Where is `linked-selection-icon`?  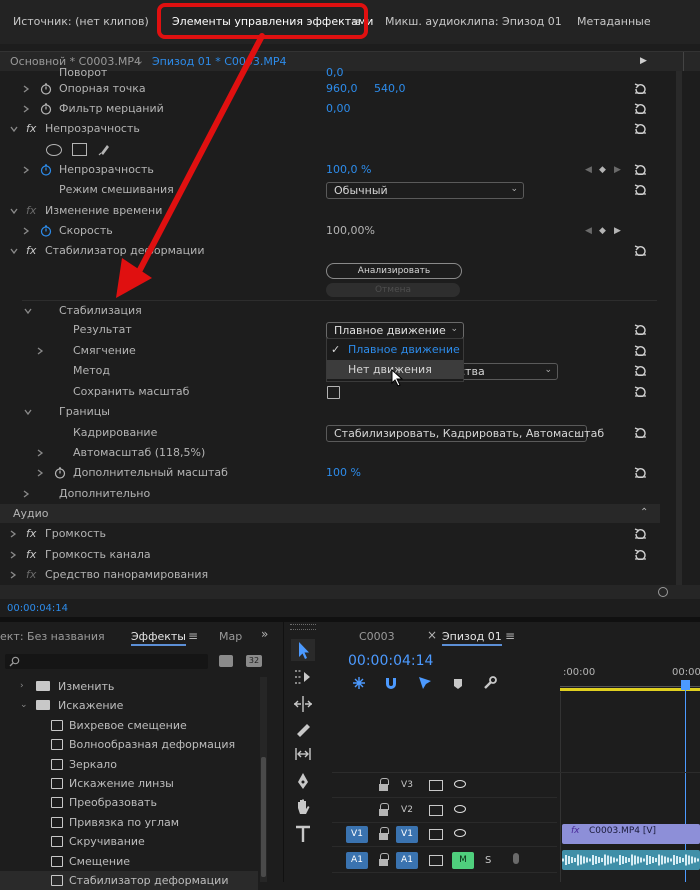 linked-selection-icon is located at coordinates (425, 683).